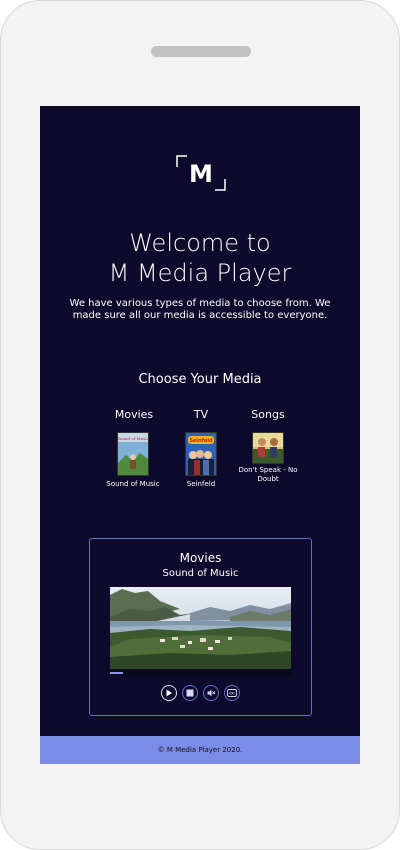  I want to click on app-logo: M, so click(201, 173).